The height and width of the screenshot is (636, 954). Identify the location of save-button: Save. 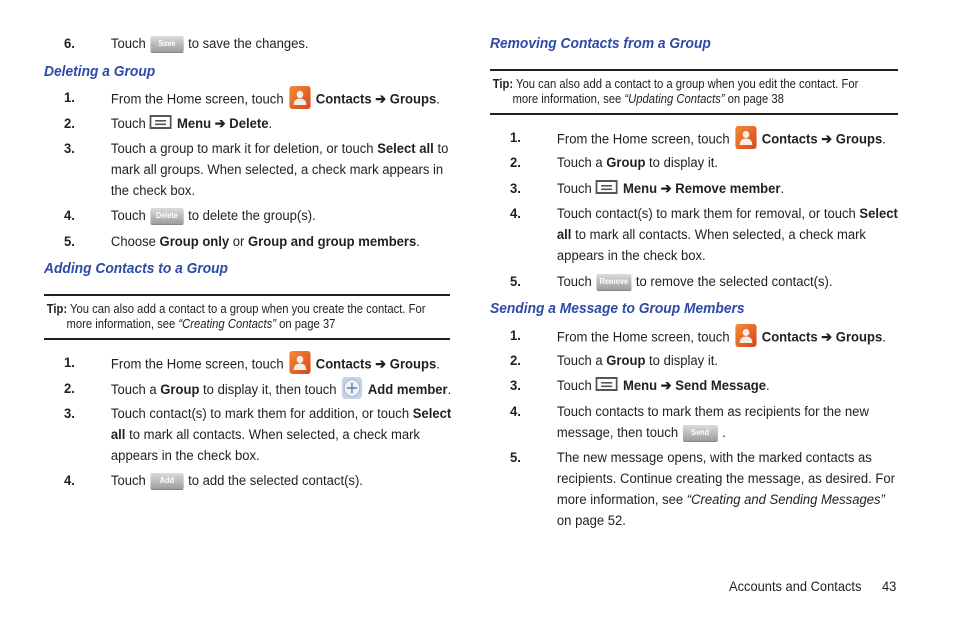
(167, 44).